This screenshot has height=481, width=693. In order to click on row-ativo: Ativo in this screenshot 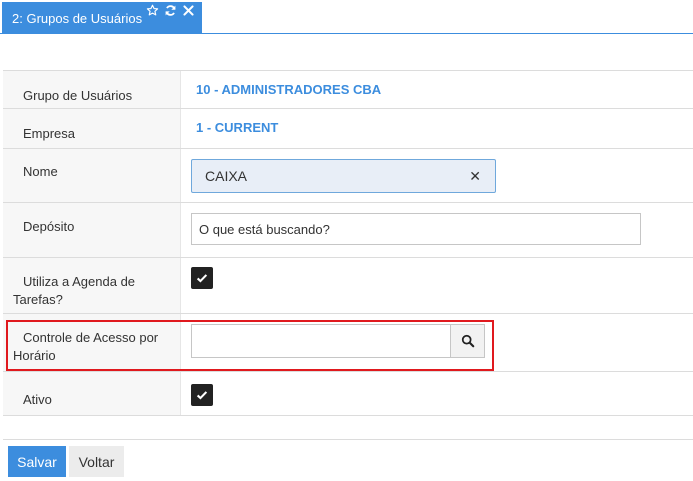, I will do `click(348, 394)`.